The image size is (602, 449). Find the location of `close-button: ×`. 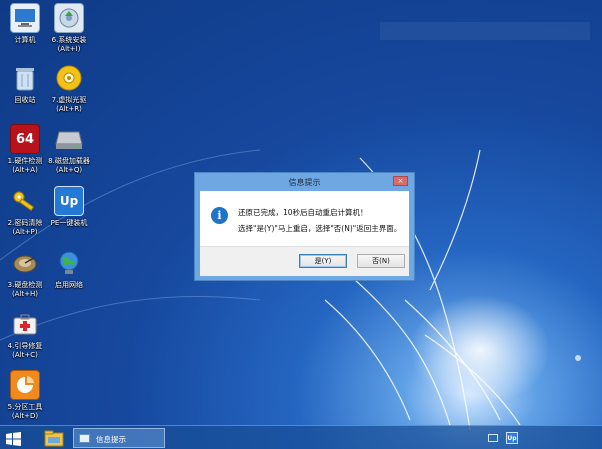

close-button: × is located at coordinates (400, 181).